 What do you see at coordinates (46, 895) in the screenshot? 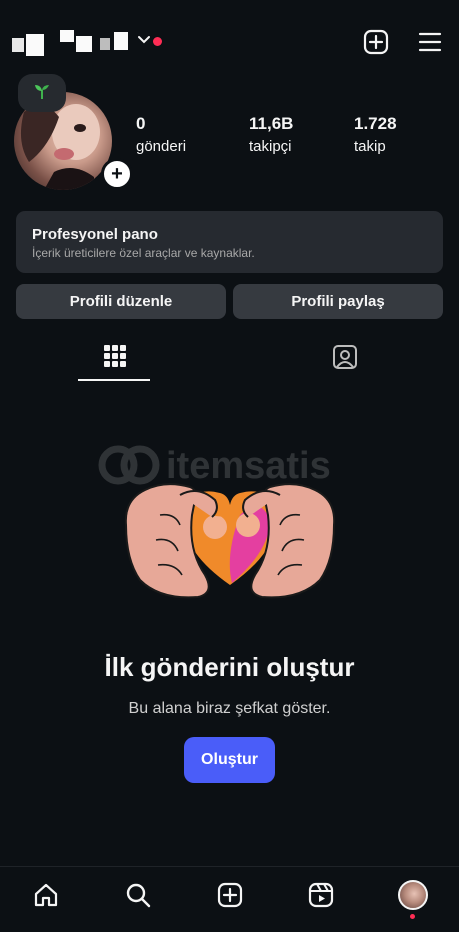
I see `home-icon` at bounding box center [46, 895].